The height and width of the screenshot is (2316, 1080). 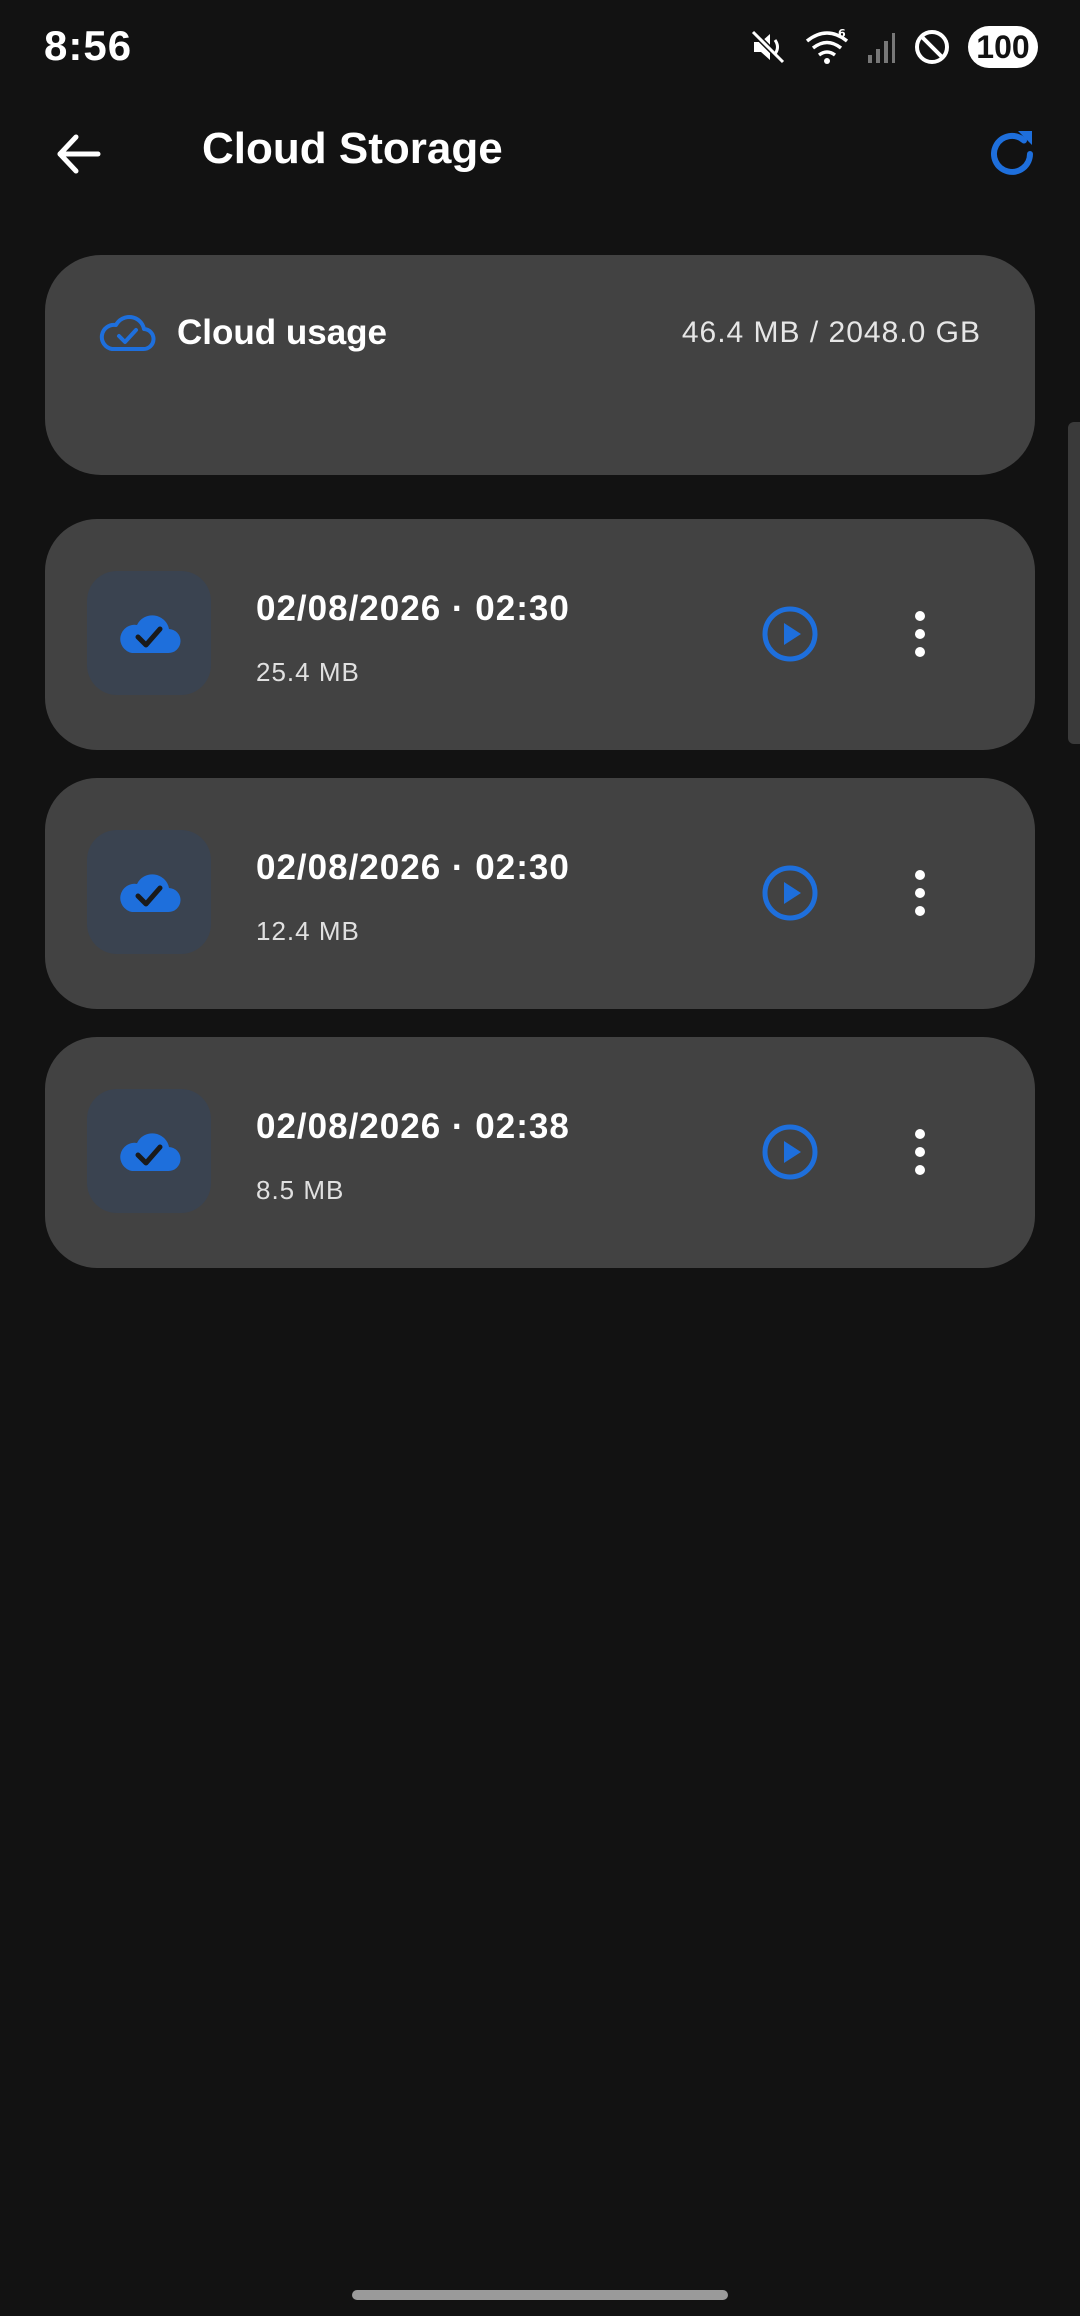 I want to click on arrow-left-icon, so click(x=79, y=154).